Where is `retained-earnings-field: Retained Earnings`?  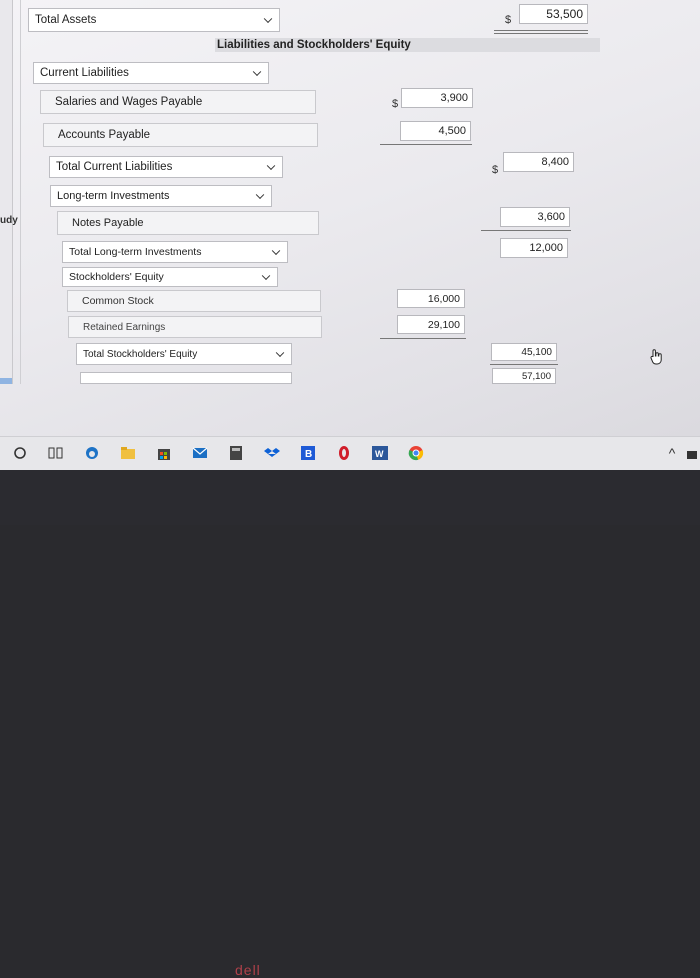 retained-earnings-field: Retained Earnings is located at coordinates (195, 327).